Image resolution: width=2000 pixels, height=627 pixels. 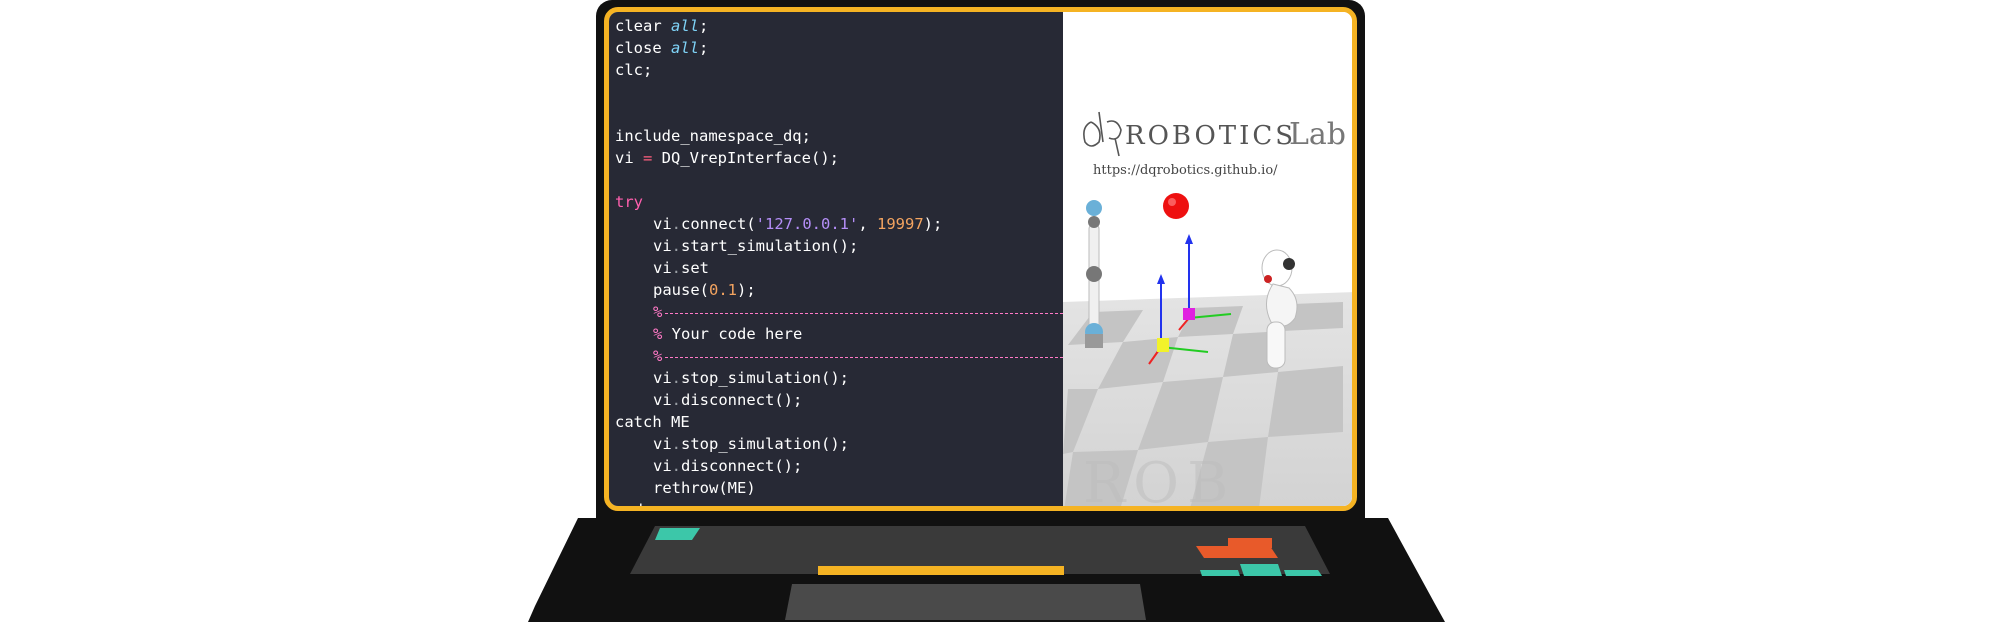 I want to click on code-line: include_namespace_dq;, so click(x=713, y=136).